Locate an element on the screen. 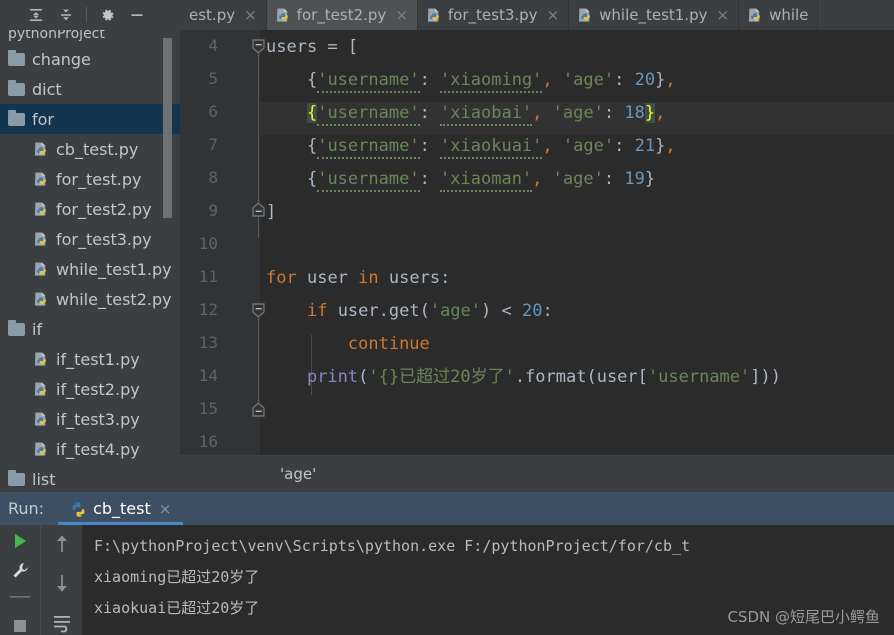  soft-wrap-icon is located at coordinates (62, 622).